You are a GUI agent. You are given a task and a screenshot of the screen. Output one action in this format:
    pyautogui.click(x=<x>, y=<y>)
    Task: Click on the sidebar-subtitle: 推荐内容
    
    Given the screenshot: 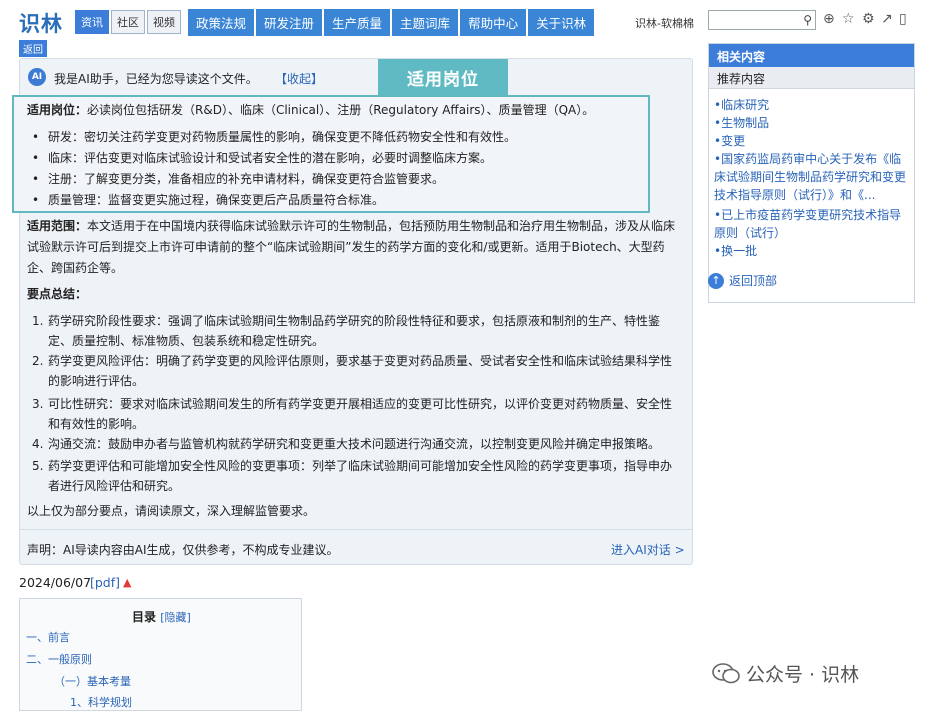 What is the action you would take?
    pyautogui.click(x=811, y=78)
    